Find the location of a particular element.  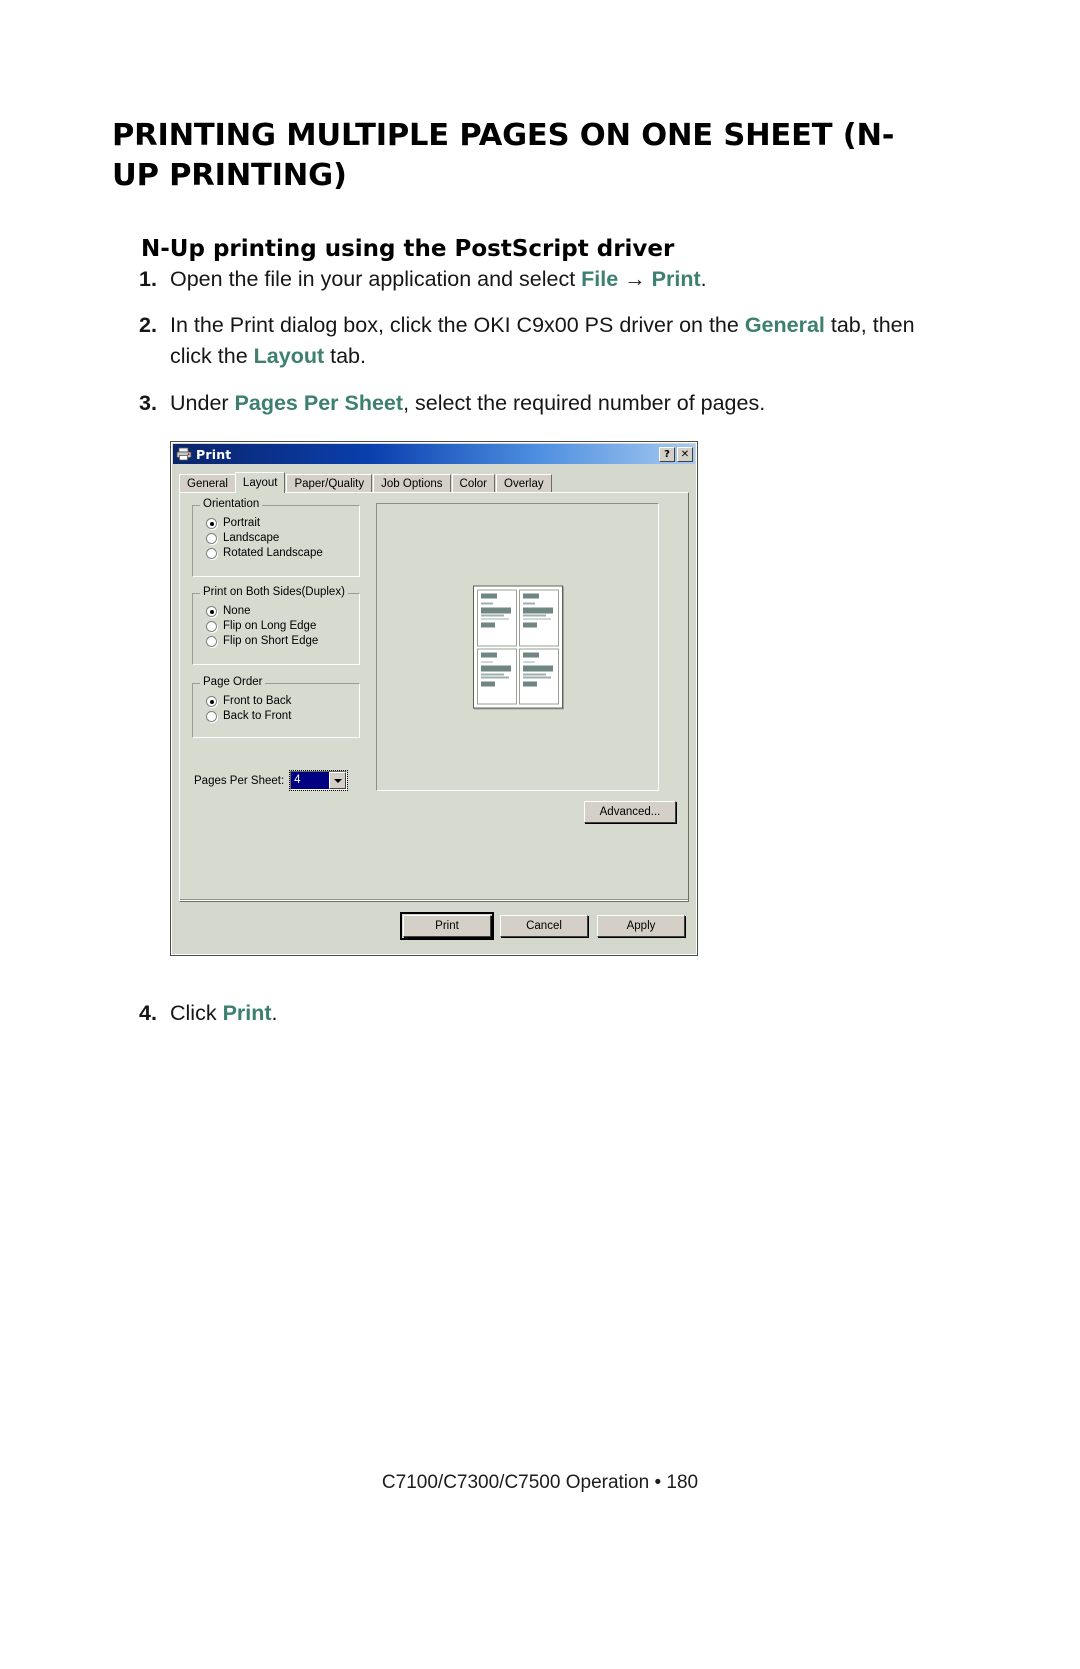

cancel-button: Cancel is located at coordinates (544, 926).